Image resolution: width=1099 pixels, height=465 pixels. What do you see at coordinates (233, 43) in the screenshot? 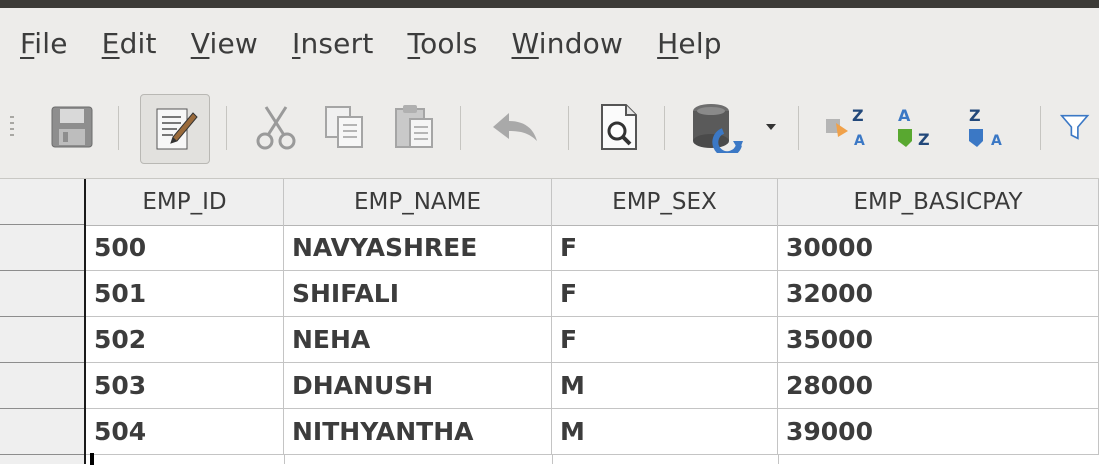
I see `menu-view-label: iew` at bounding box center [233, 43].